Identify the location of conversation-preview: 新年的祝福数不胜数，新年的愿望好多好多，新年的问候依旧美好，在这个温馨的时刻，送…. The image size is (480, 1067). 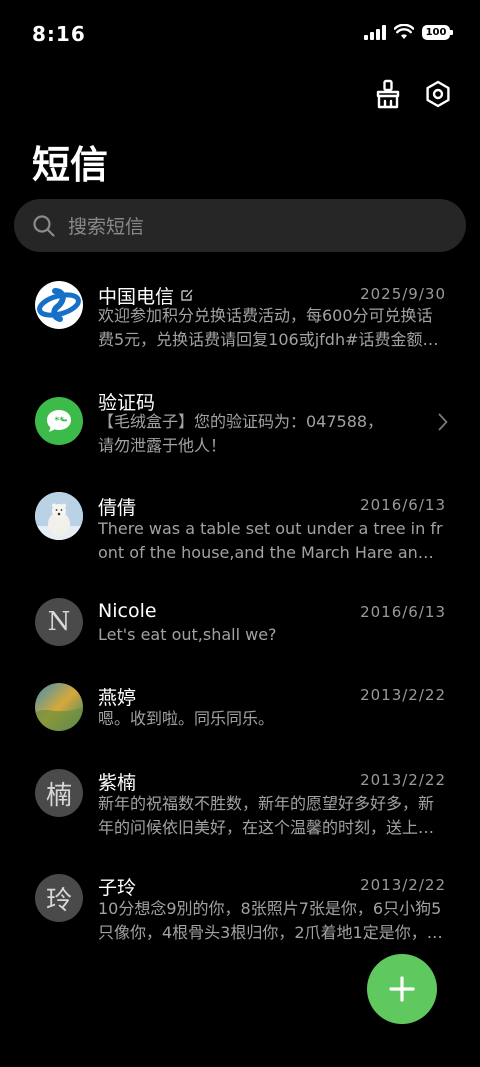
(266, 815).